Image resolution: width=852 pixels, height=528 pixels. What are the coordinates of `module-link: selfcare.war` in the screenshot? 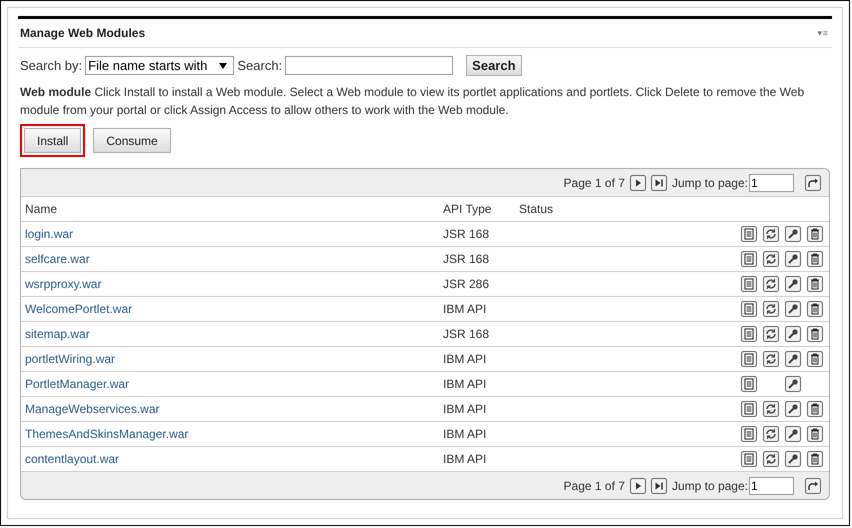 It's located at (57, 259).